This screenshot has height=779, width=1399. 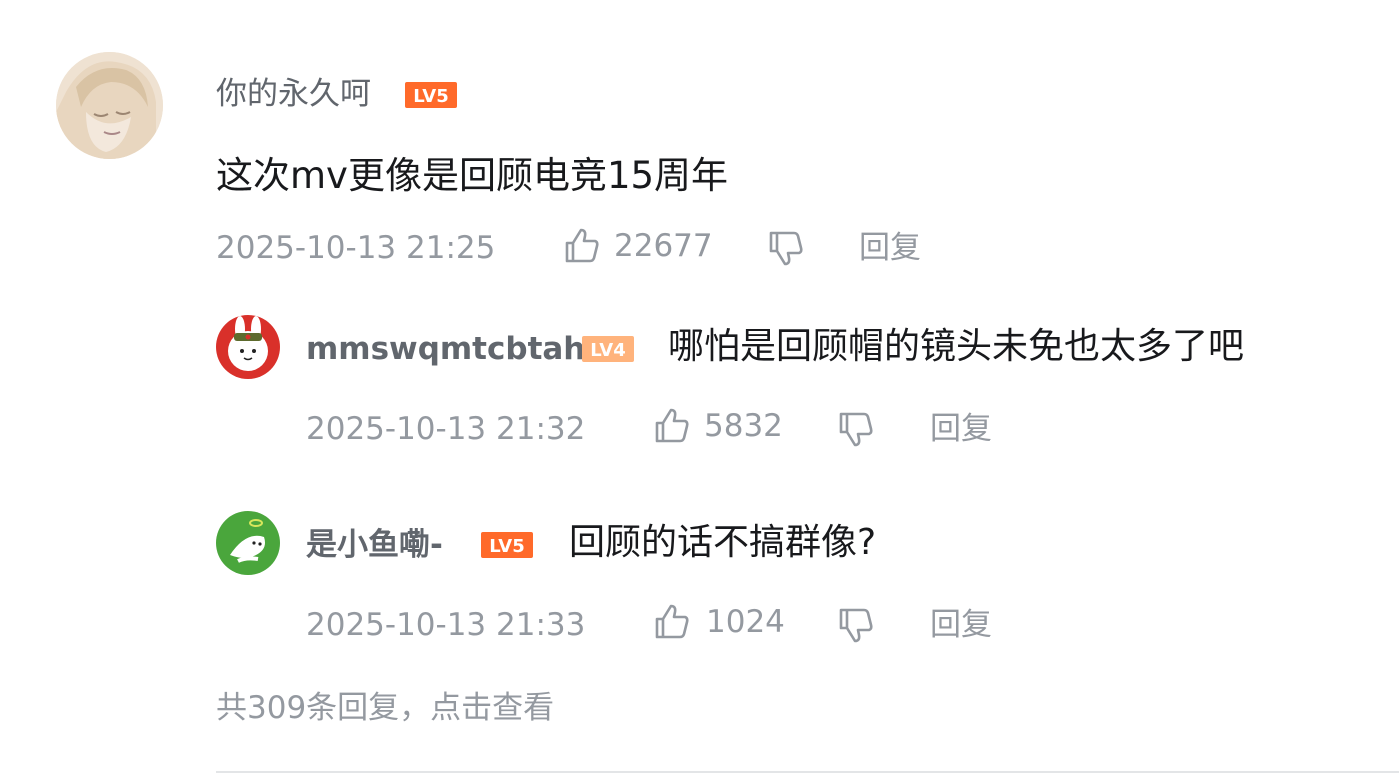 I want to click on divider, so click(x=807, y=772).